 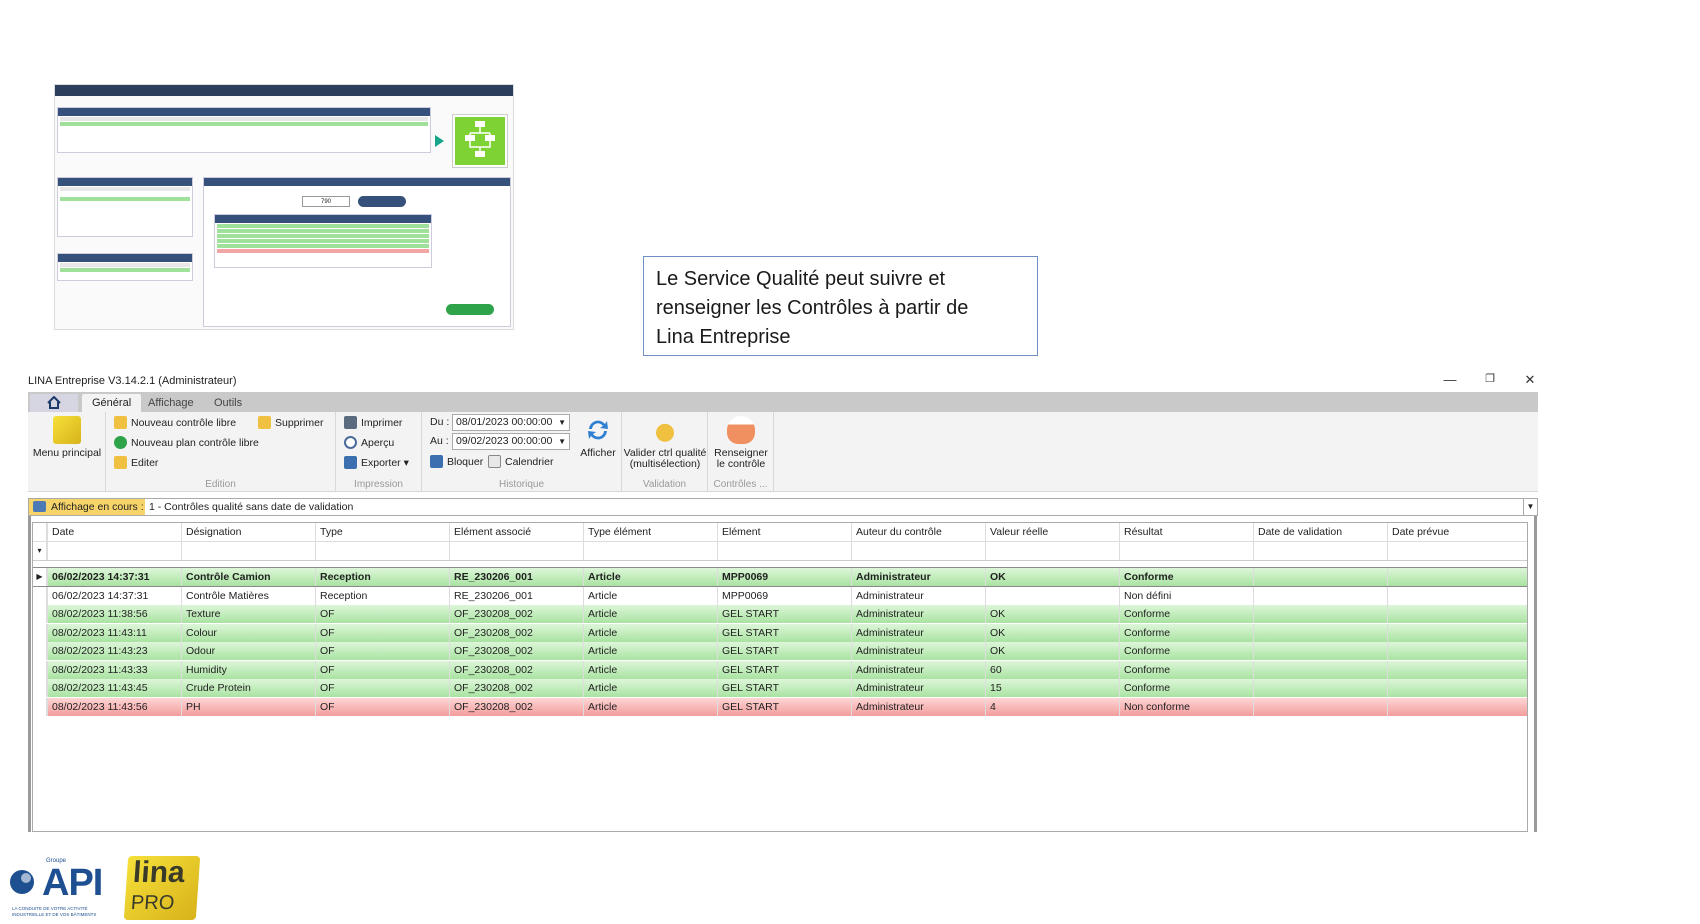 What do you see at coordinates (516, 532) in the screenshot?
I see `column-header: Elément associé` at bounding box center [516, 532].